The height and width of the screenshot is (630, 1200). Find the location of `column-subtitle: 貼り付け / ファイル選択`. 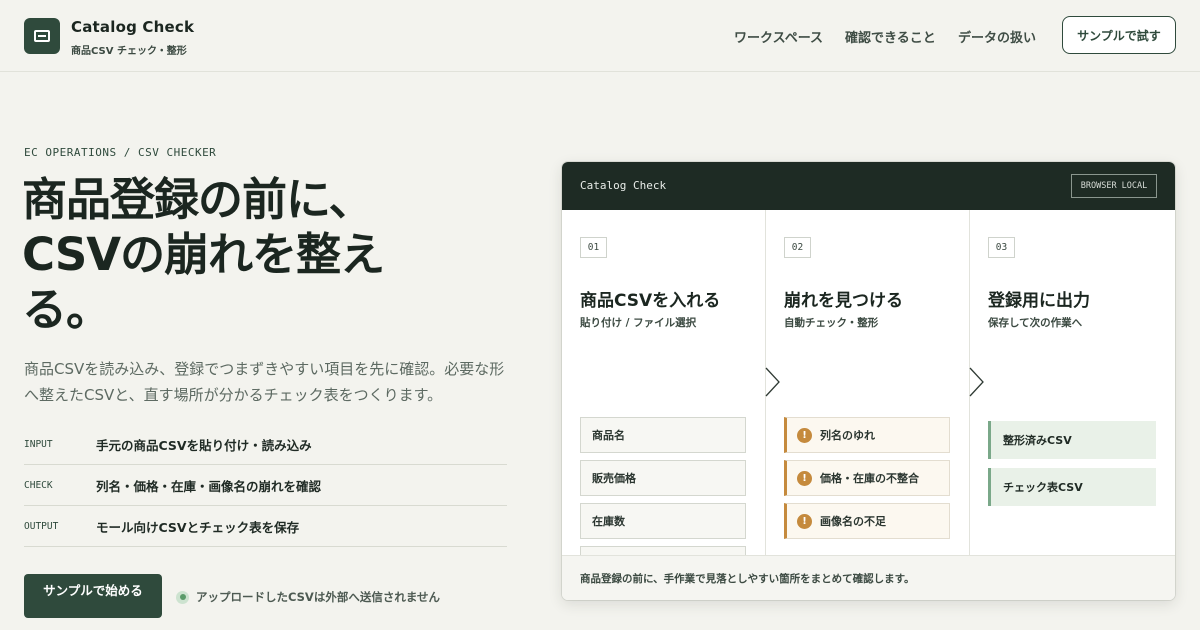

column-subtitle: 貼り付け / ファイル選択 is located at coordinates (638, 323).